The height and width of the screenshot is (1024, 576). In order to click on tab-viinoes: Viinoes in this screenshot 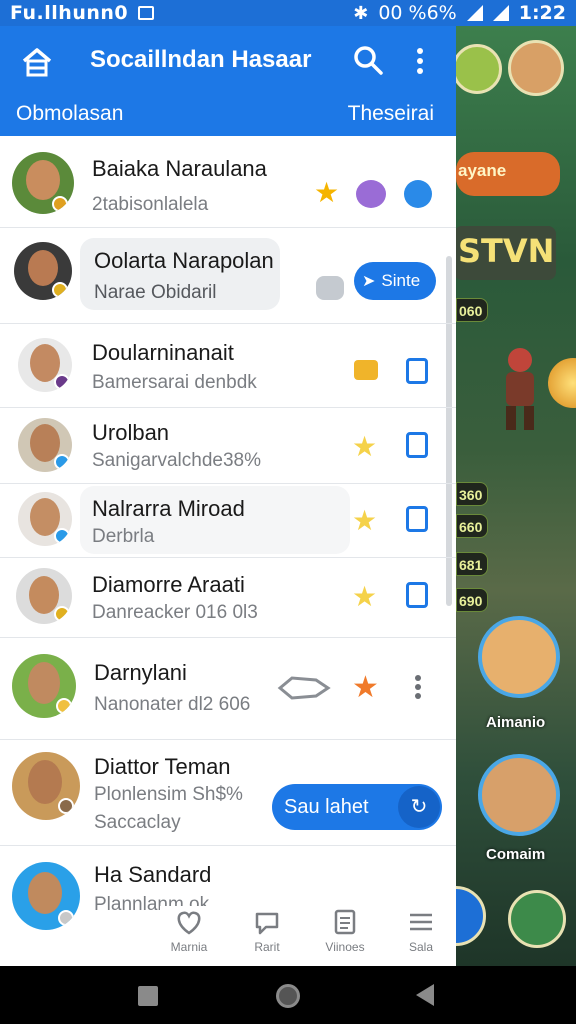, I will do `click(345, 936)`.